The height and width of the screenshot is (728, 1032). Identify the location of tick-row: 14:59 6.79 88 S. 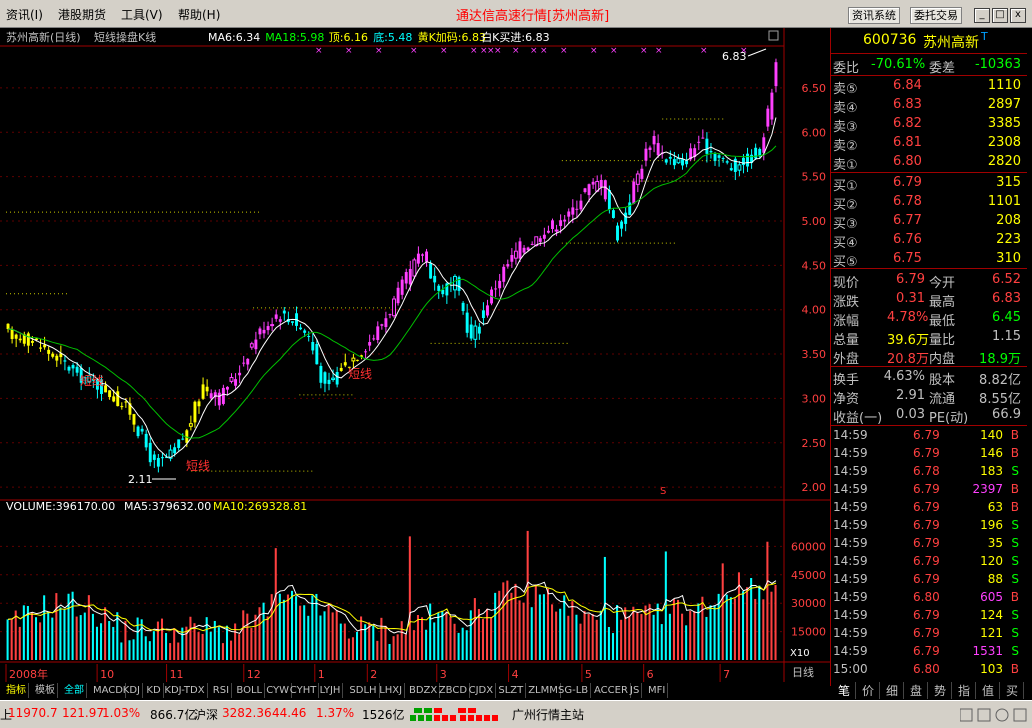
(929, 580).